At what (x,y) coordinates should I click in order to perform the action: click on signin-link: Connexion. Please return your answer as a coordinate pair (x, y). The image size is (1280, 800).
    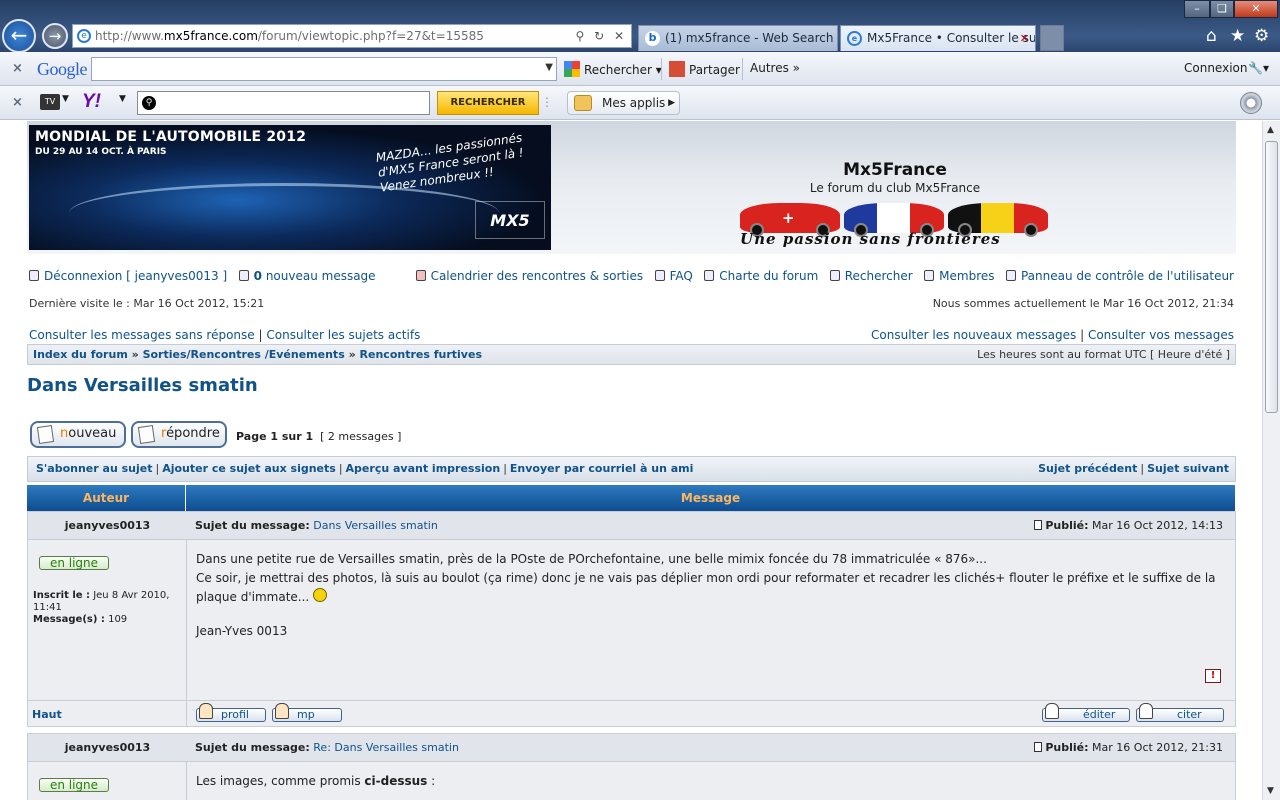
    Looking at the image, I should click on (1216, 68).